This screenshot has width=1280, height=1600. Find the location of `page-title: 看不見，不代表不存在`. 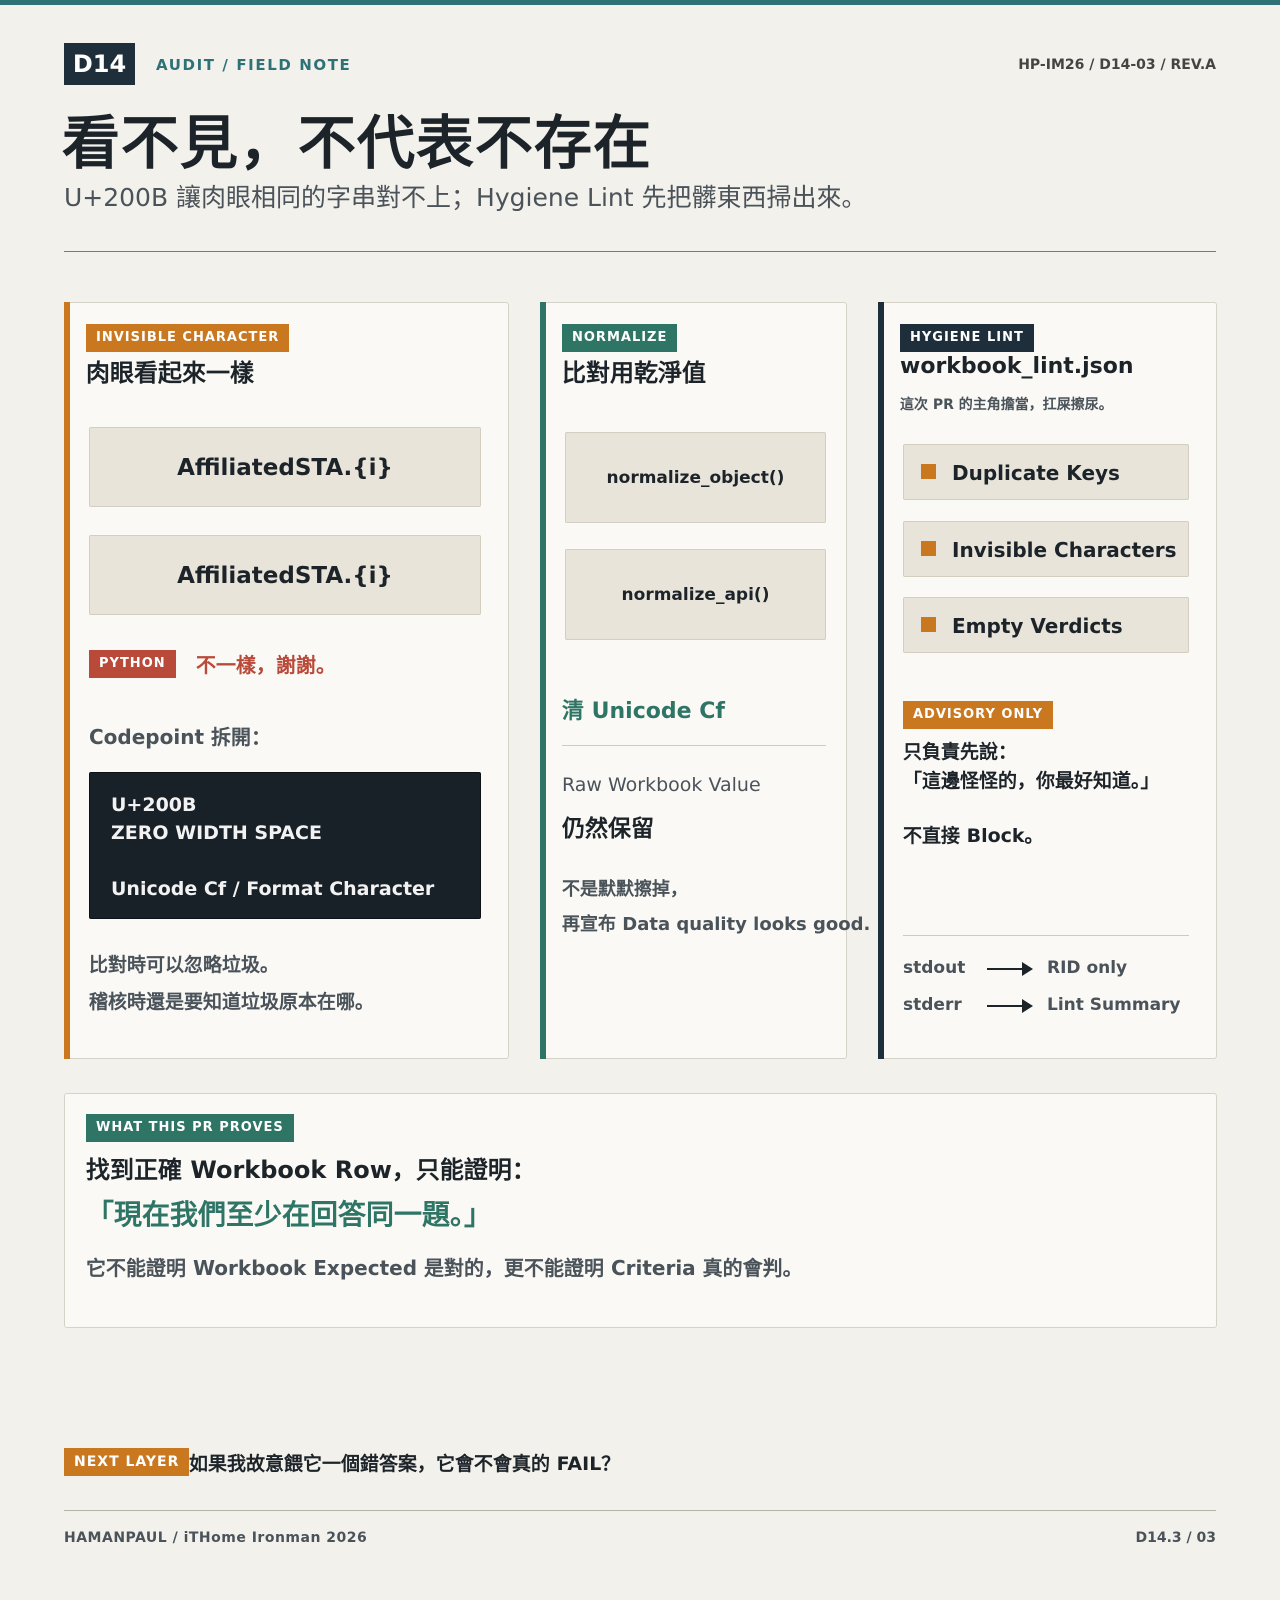

page-title: 看不見，不代表不存在 is located at coordinates (357, 143).